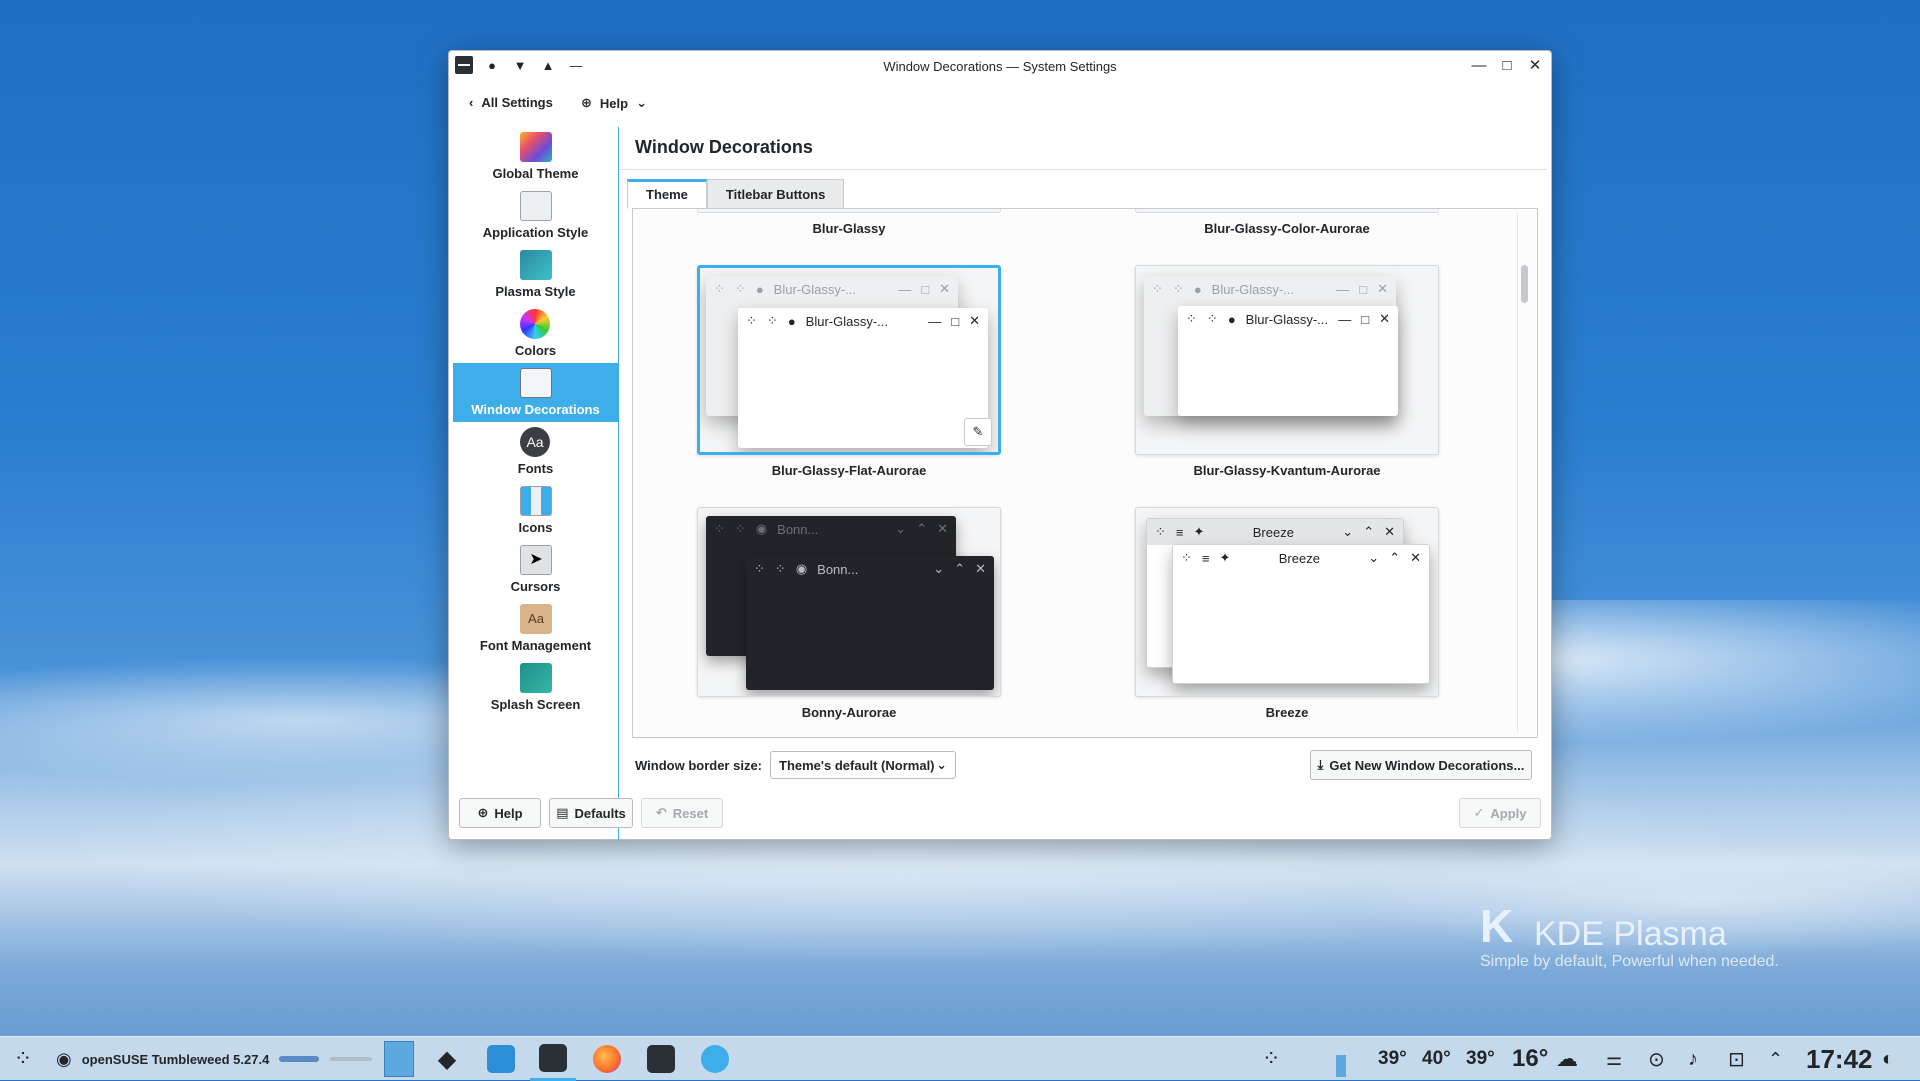 The image size is (1920, 1081). Describe the element at coordinates (536, 206) in the screenshot. I see `application-style-icon` at that location.